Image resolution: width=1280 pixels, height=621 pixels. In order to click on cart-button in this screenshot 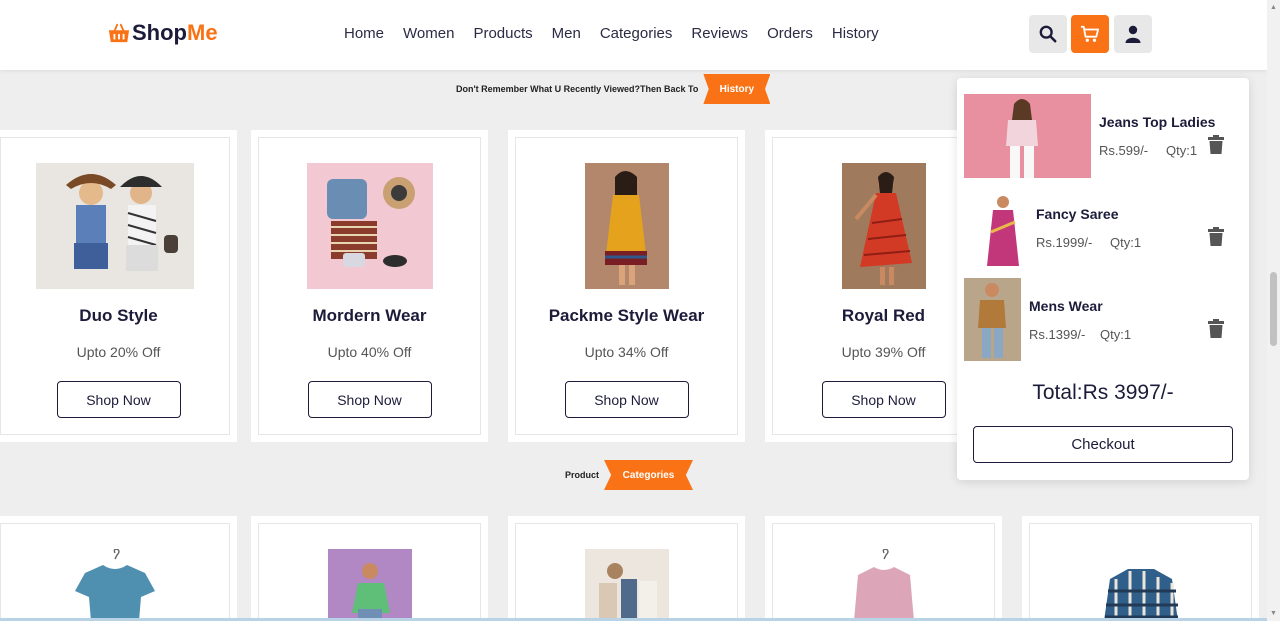, I will do `click(1090, 34)`.